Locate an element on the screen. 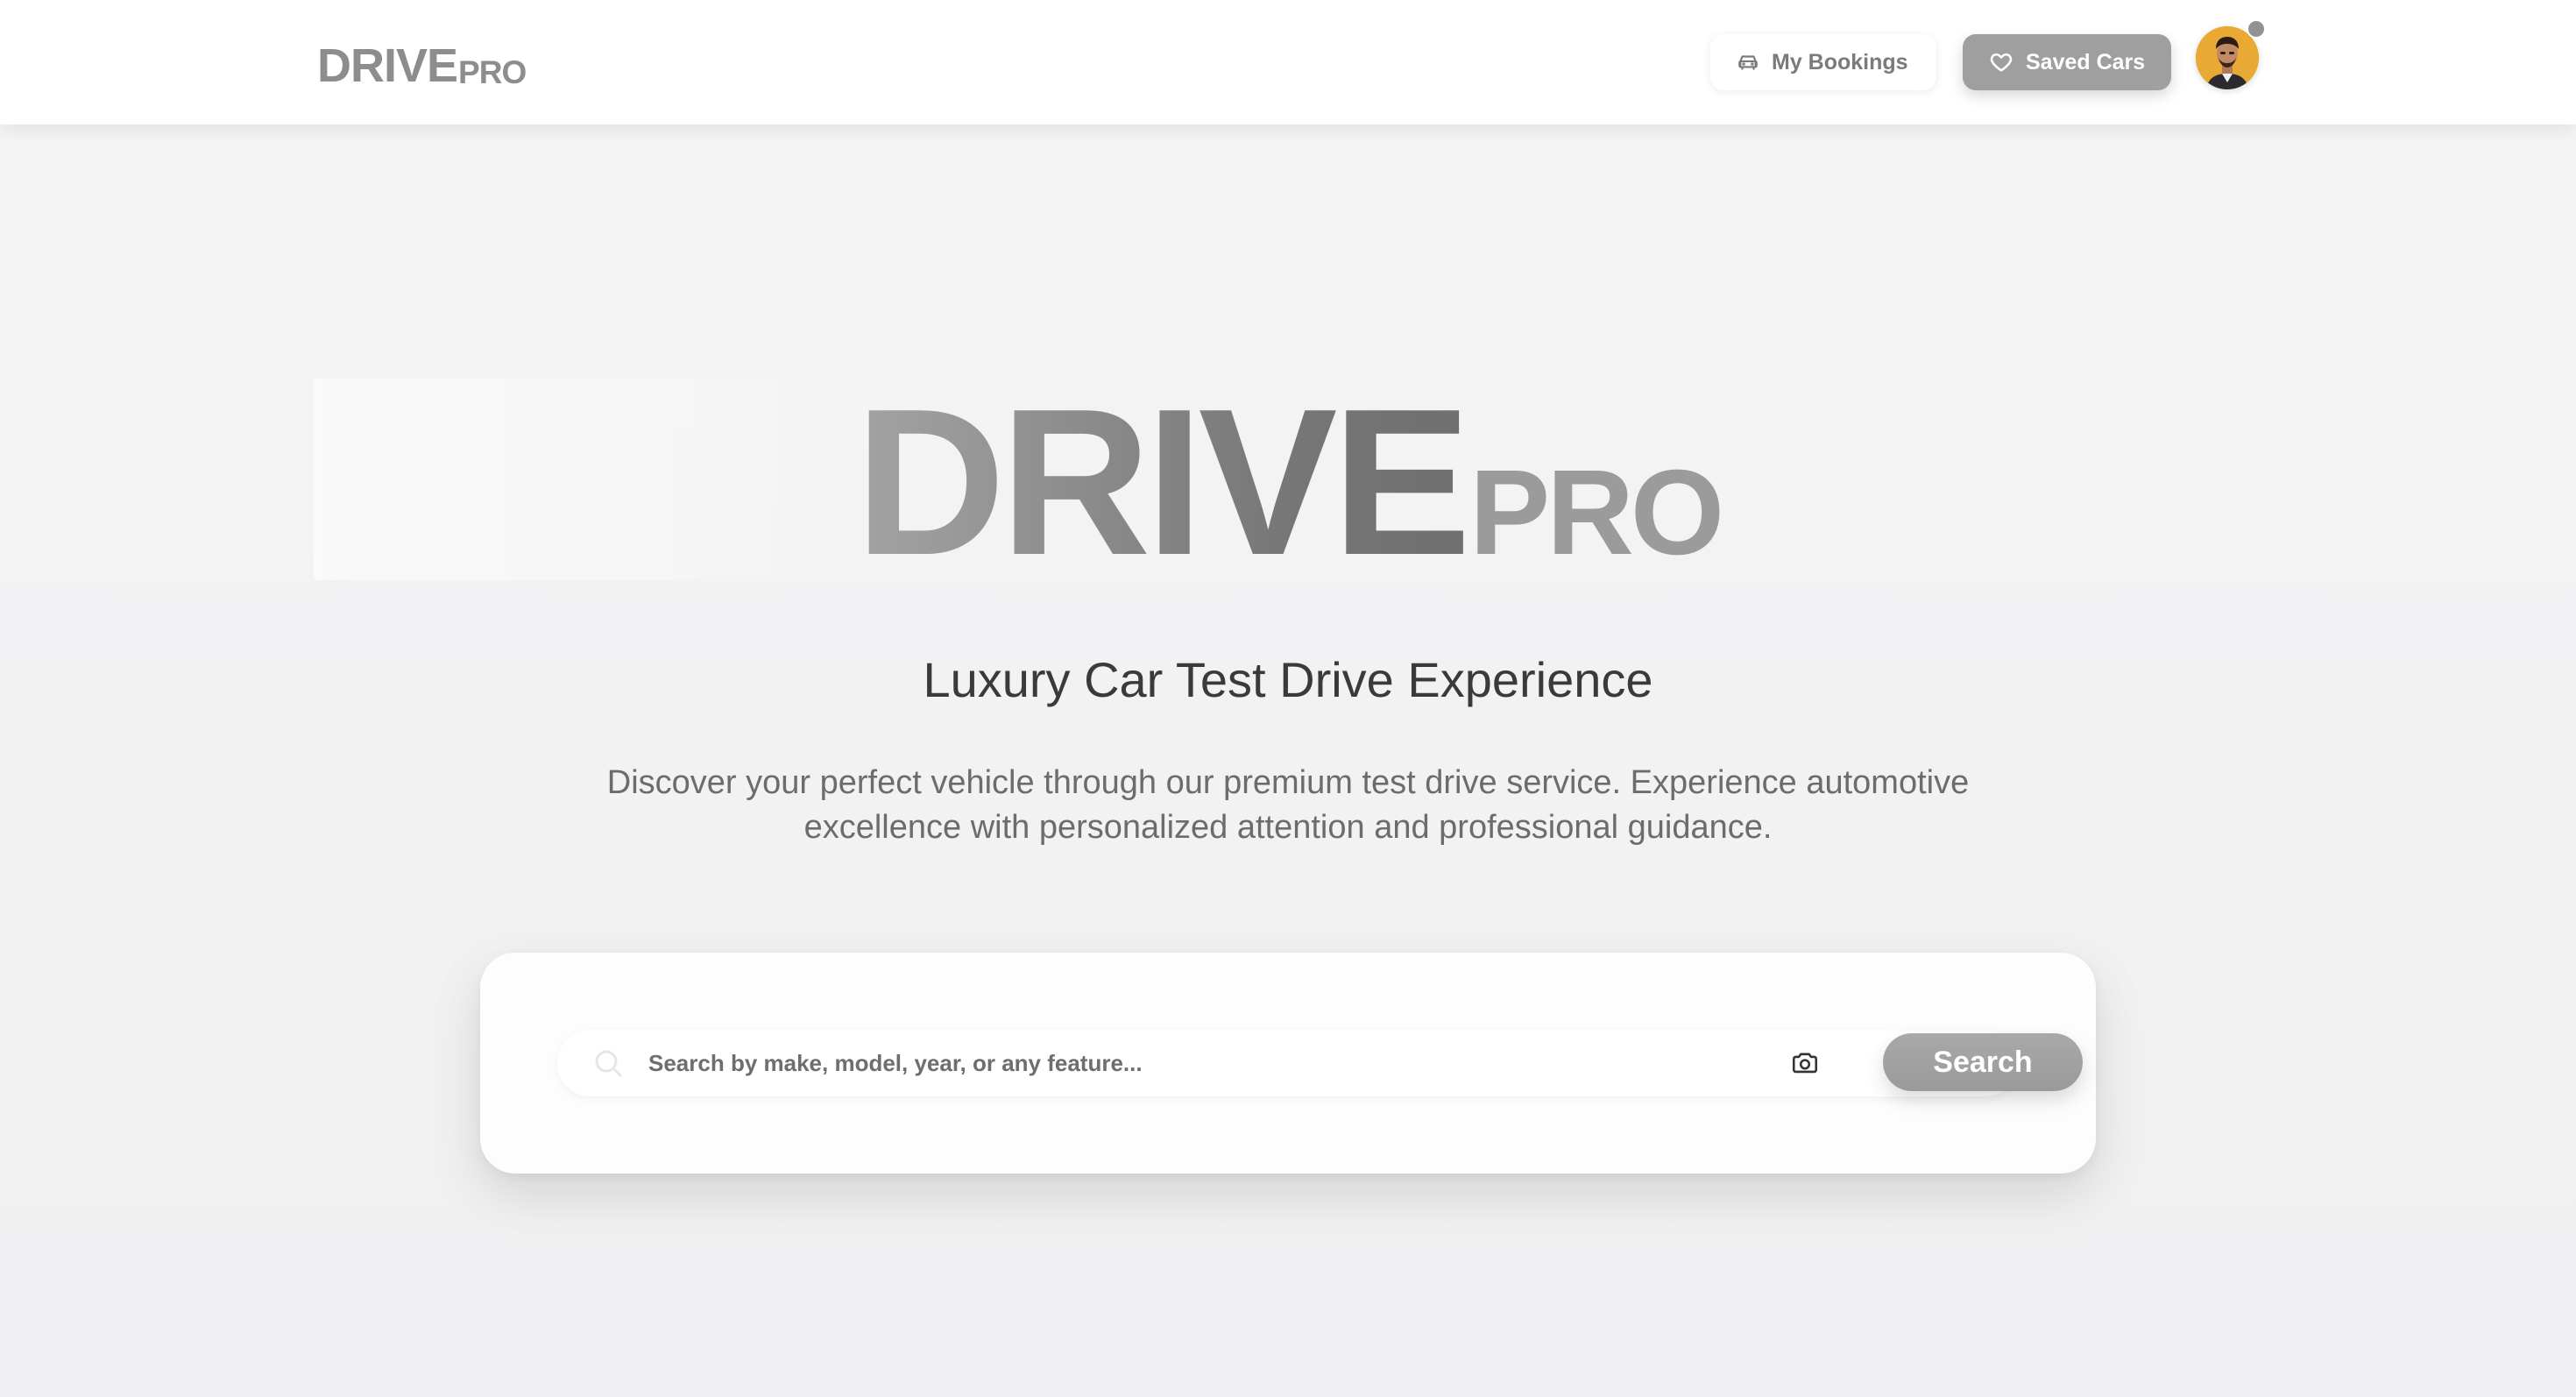  brand-logo: DRIVE PRO is located at coordinates (422, 63).